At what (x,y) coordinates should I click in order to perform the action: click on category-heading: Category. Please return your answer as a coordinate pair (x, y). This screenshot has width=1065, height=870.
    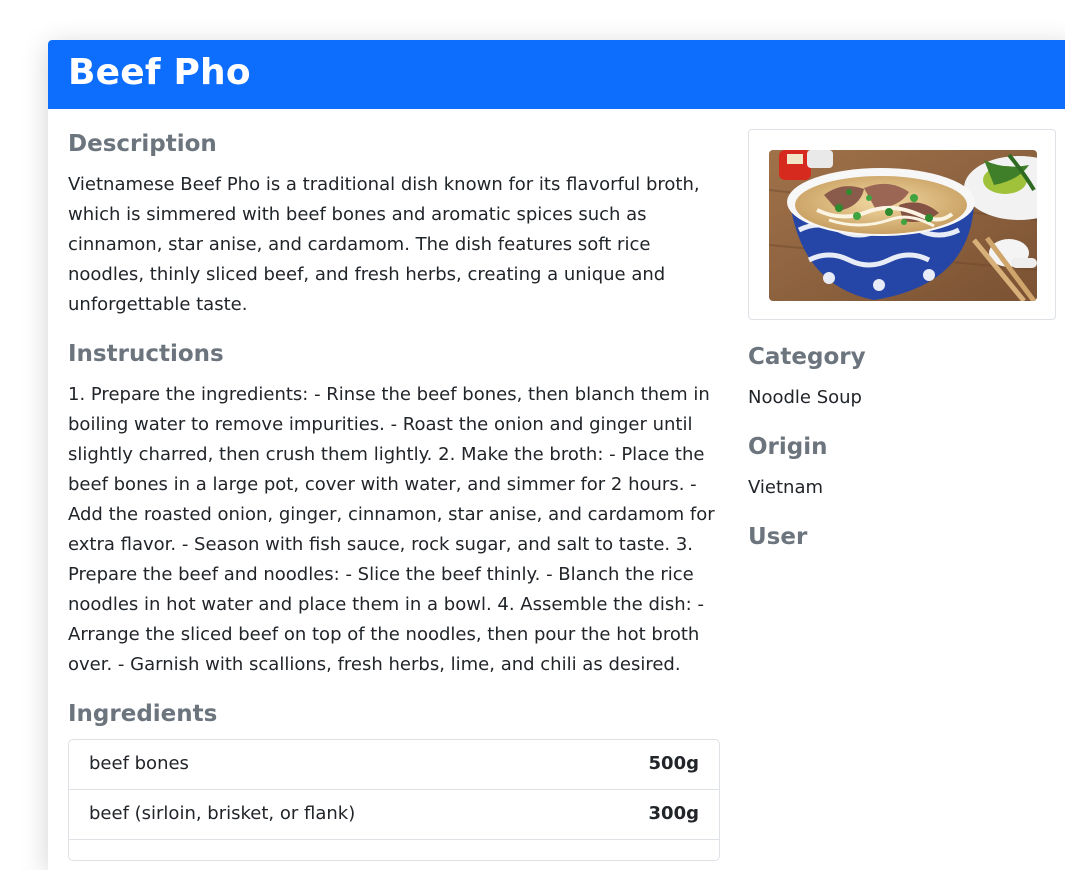
    Looking at the image, I should click on (807, 357).